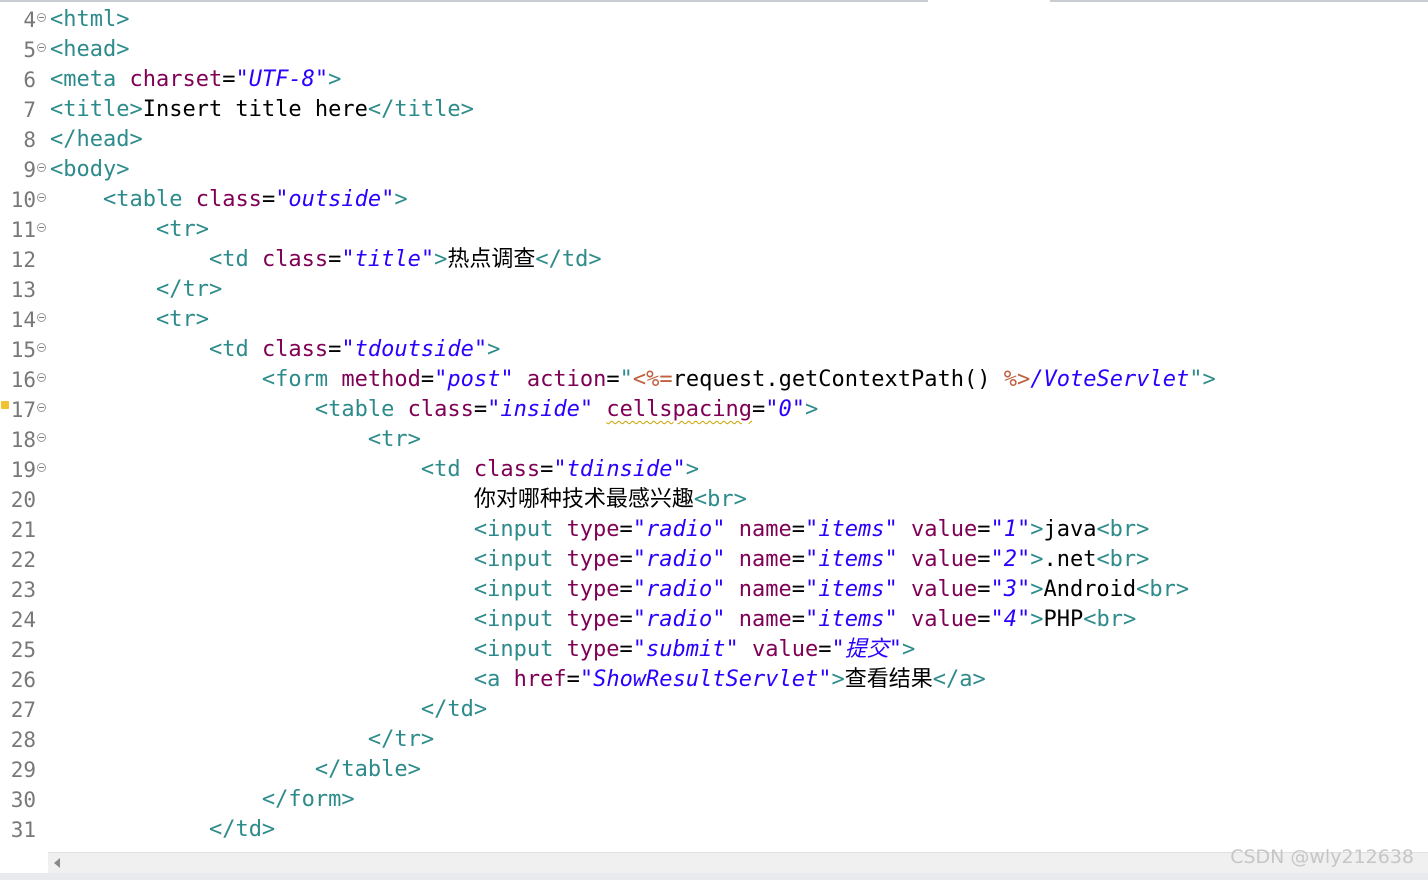 The image size is (1428, 880). What do you see at coordinates (262, 110) in the screenshot?
I see `code-text: <title>Insert title here</title>` at bounding box center [262, 110].